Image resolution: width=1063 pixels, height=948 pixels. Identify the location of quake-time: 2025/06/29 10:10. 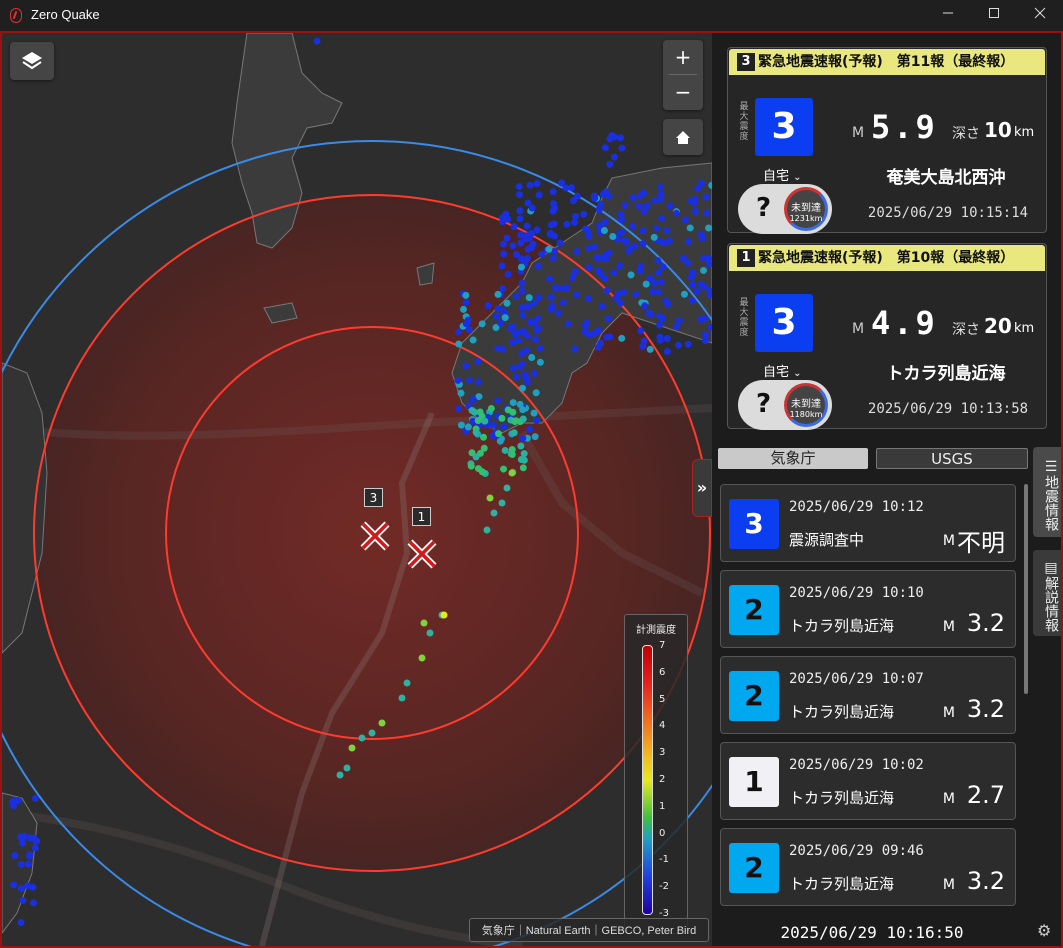
(856, 593).